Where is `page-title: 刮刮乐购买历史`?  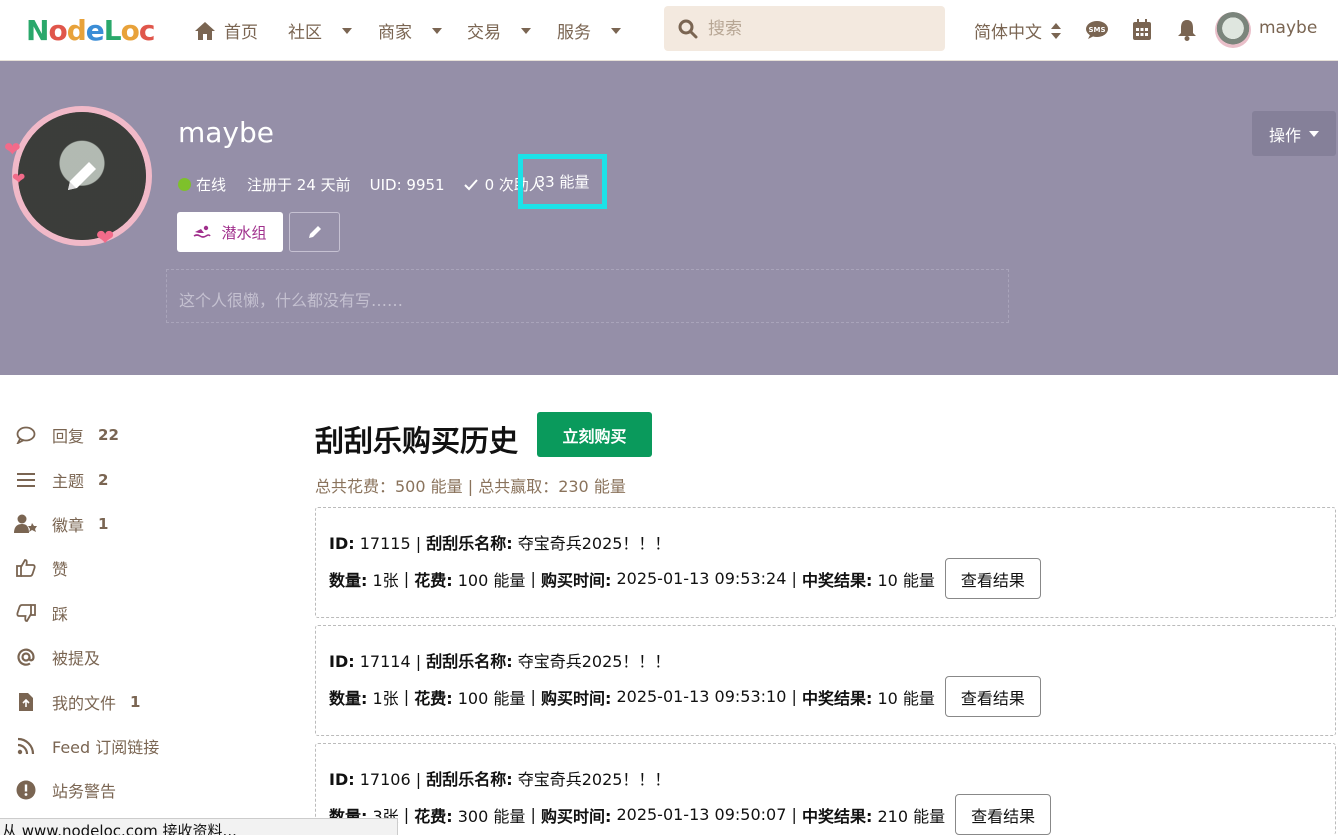
page-title: 刮刮乐购买历史 is located at coordinates (417, 441).